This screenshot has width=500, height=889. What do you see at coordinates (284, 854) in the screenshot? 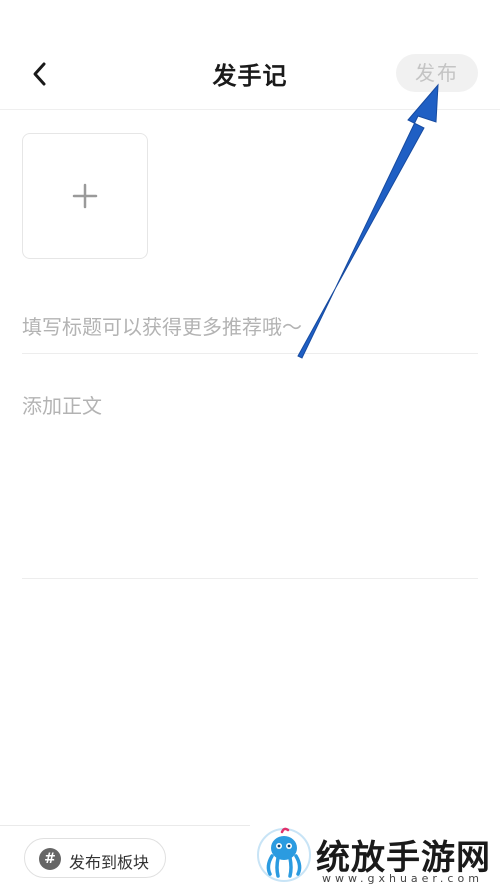
I see `octopus-logo-icon` at bounding box center [284, 854].